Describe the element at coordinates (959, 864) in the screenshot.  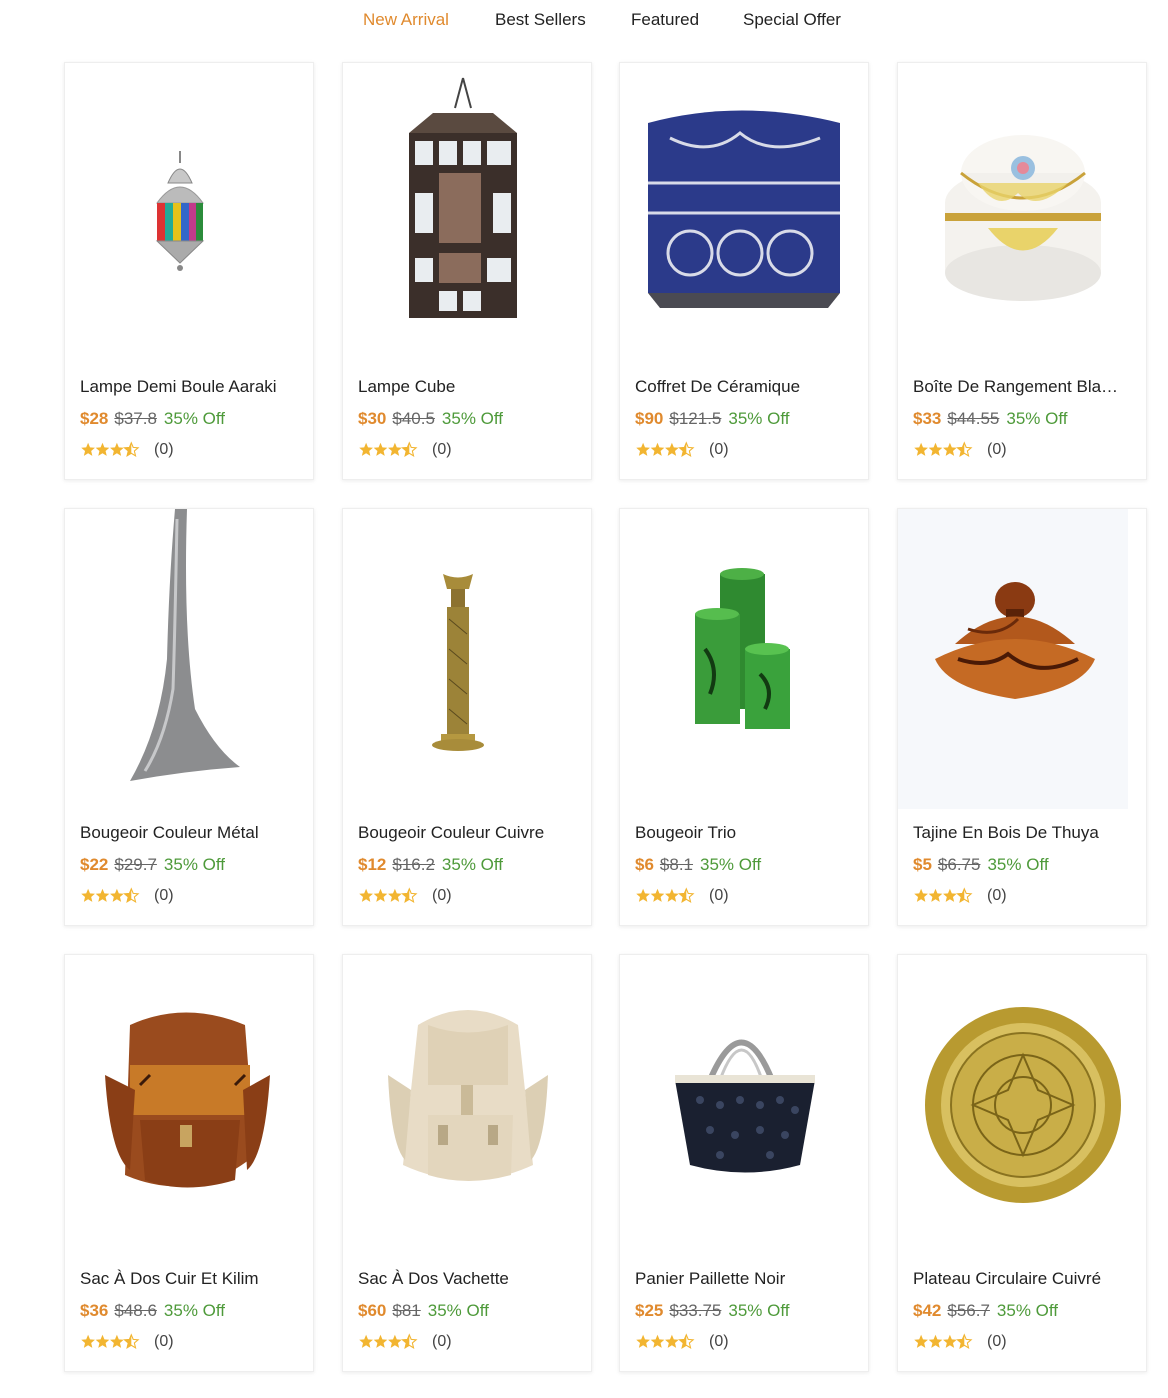
I see `original-price: $6.75` at that location.